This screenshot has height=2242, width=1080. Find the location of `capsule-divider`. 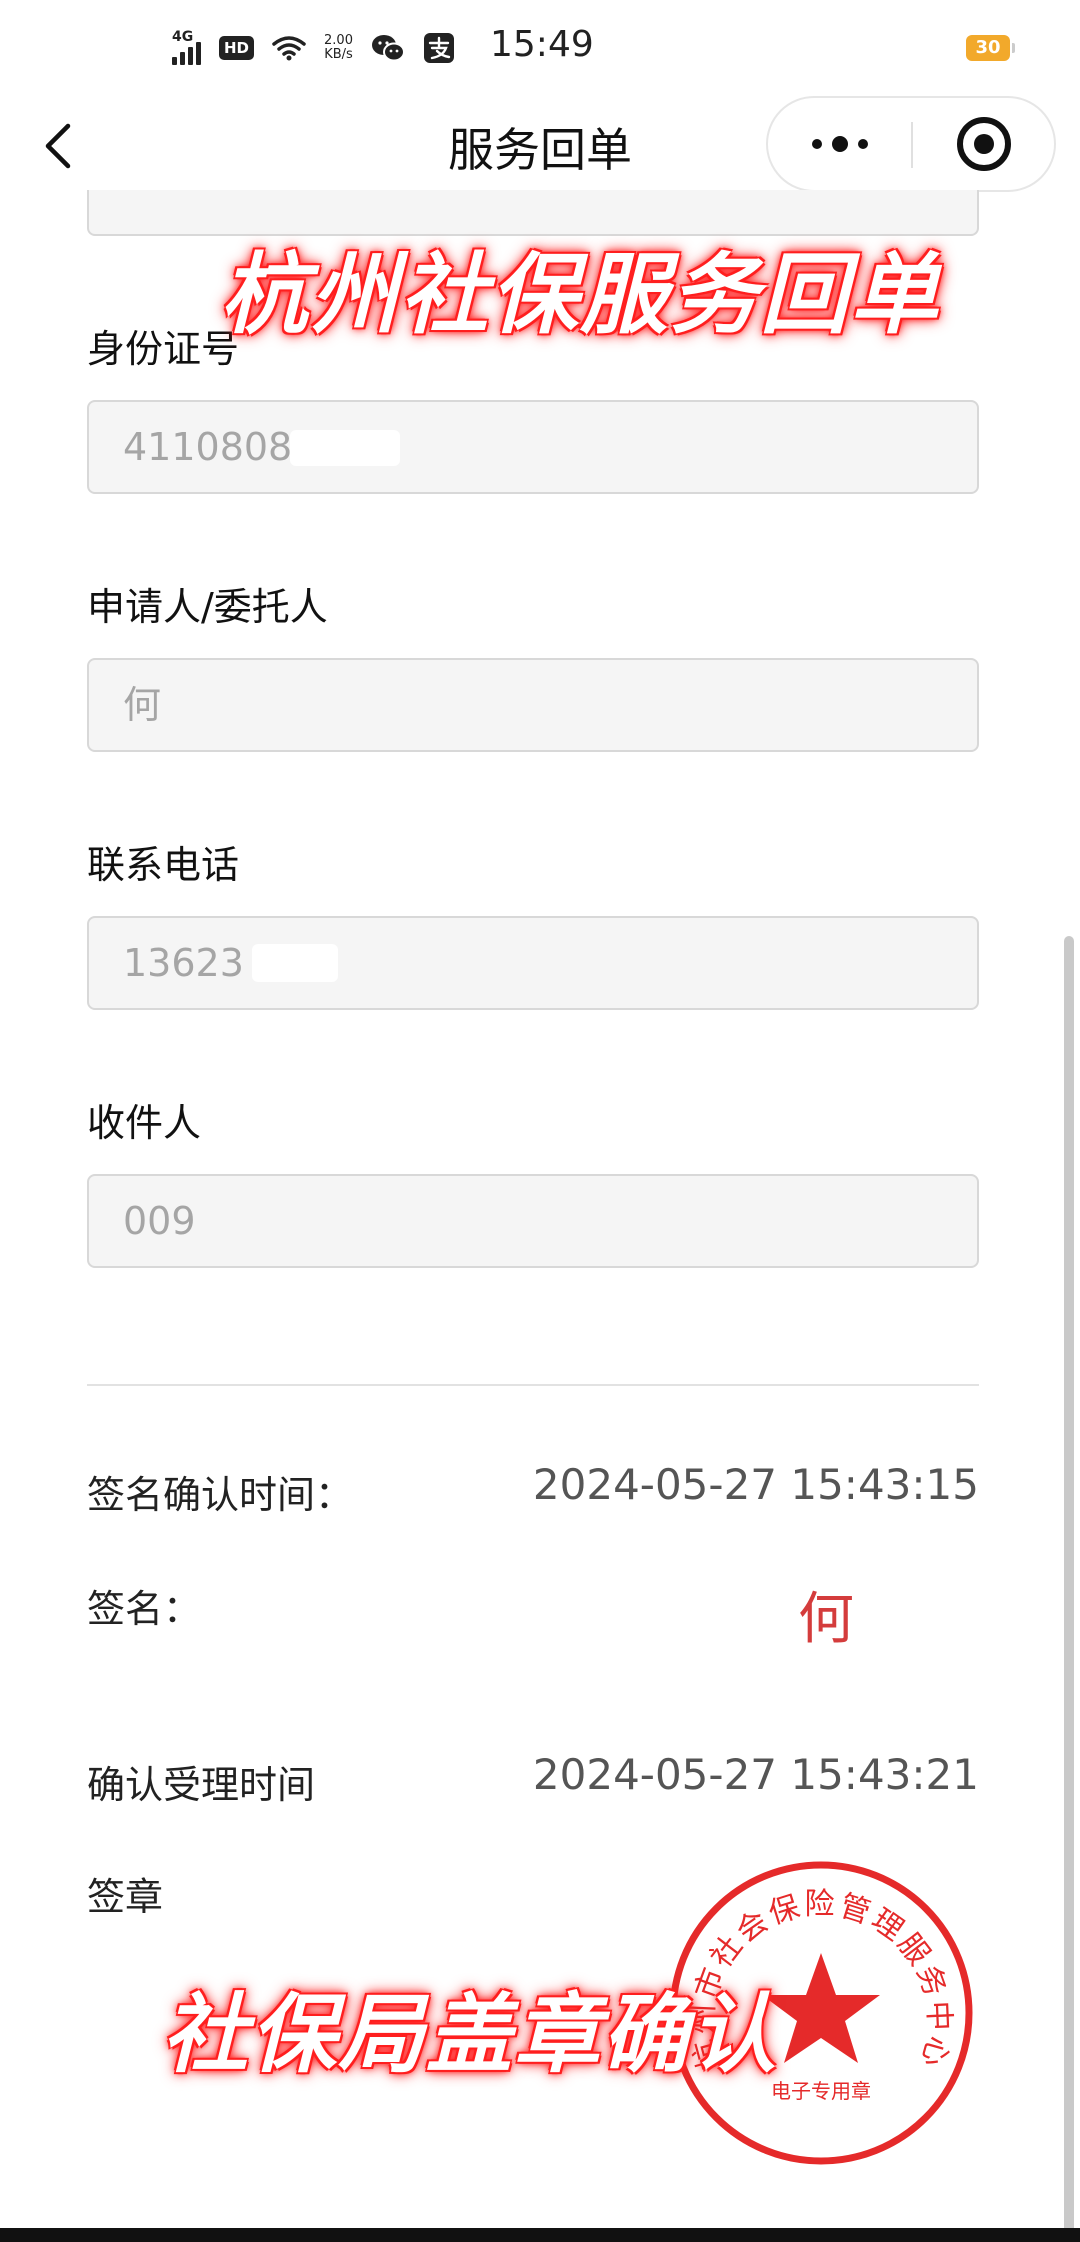

capsule-divider is located at coordinates (912, 145).